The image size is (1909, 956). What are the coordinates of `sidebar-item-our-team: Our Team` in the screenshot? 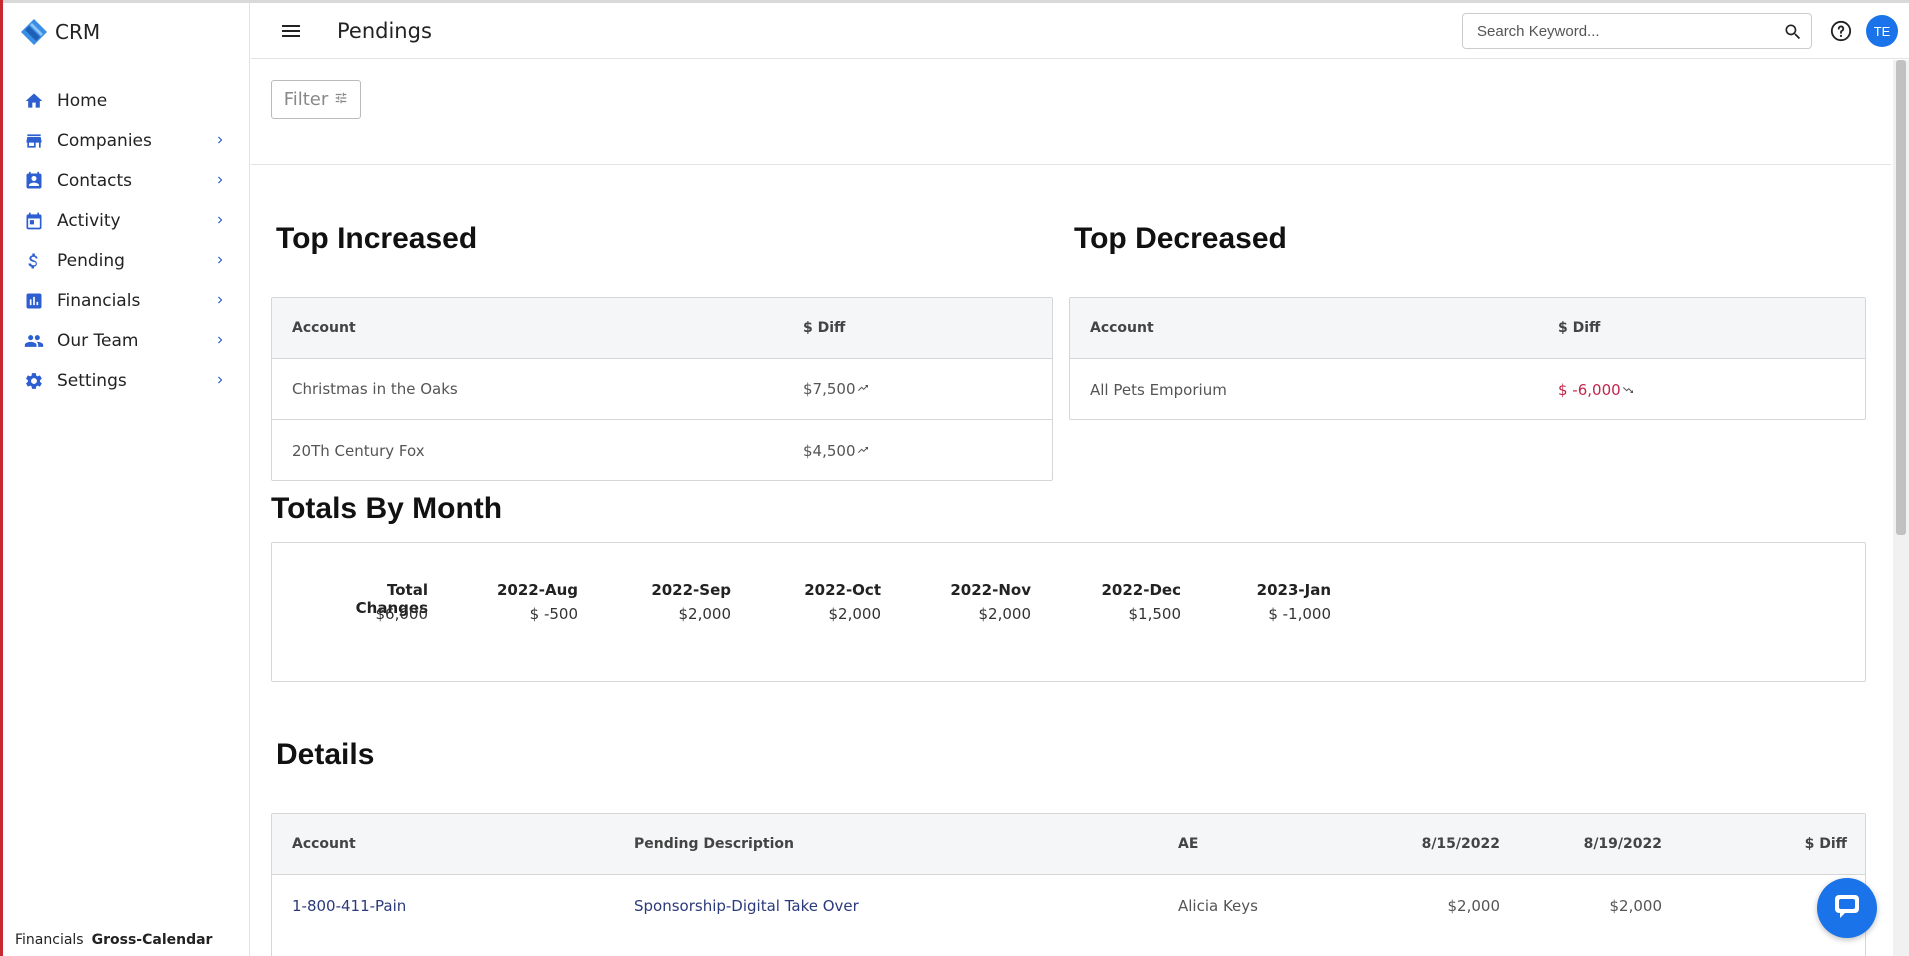 It's located at (126, 341).